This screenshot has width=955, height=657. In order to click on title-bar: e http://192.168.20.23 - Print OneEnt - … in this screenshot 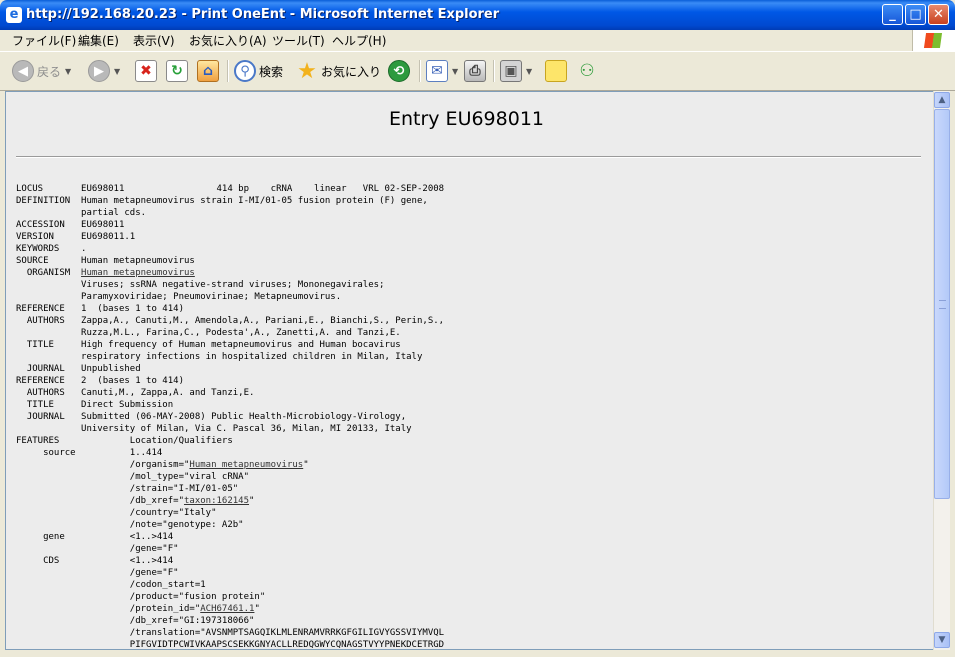, I will do `click(477, 15)`.